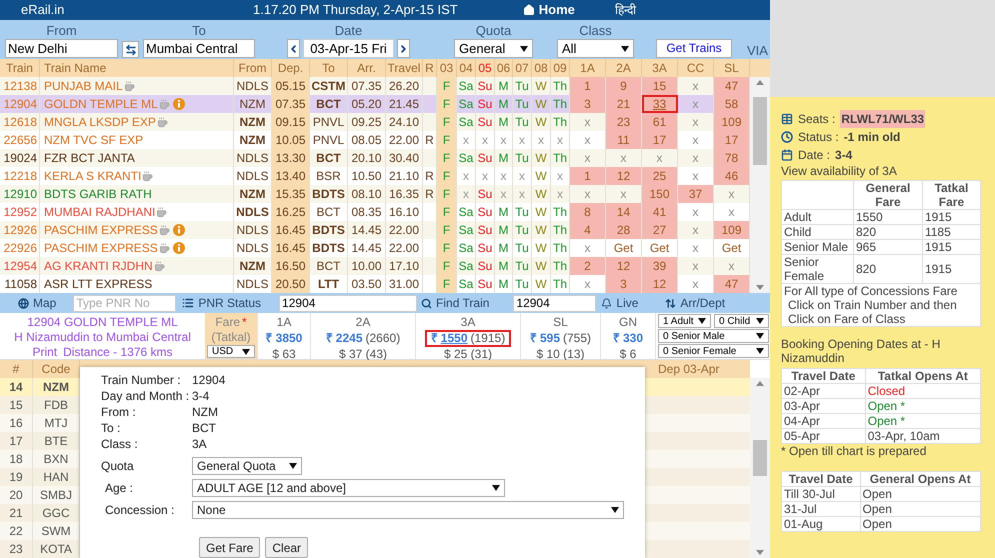 The image size is (995, 558). Describe the element at coordinates (684, 321) in the screenshot. I see `adult-count-select: 1 Adult` at that location.